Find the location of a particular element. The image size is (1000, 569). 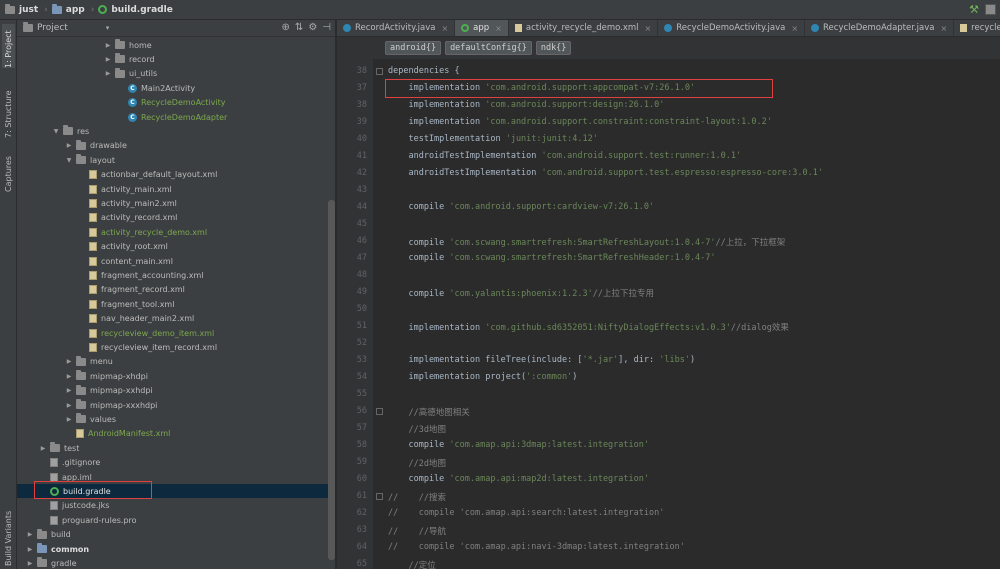

hammer-icon: ⚒ is located at coordinates (974, 9).